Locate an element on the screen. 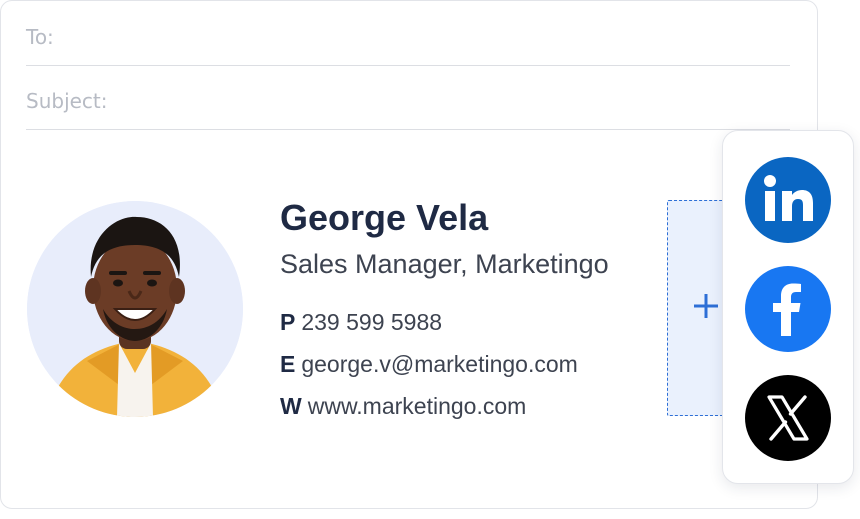 The image size is (860, 519). linkedin-button is located at coordinates (788, 200).